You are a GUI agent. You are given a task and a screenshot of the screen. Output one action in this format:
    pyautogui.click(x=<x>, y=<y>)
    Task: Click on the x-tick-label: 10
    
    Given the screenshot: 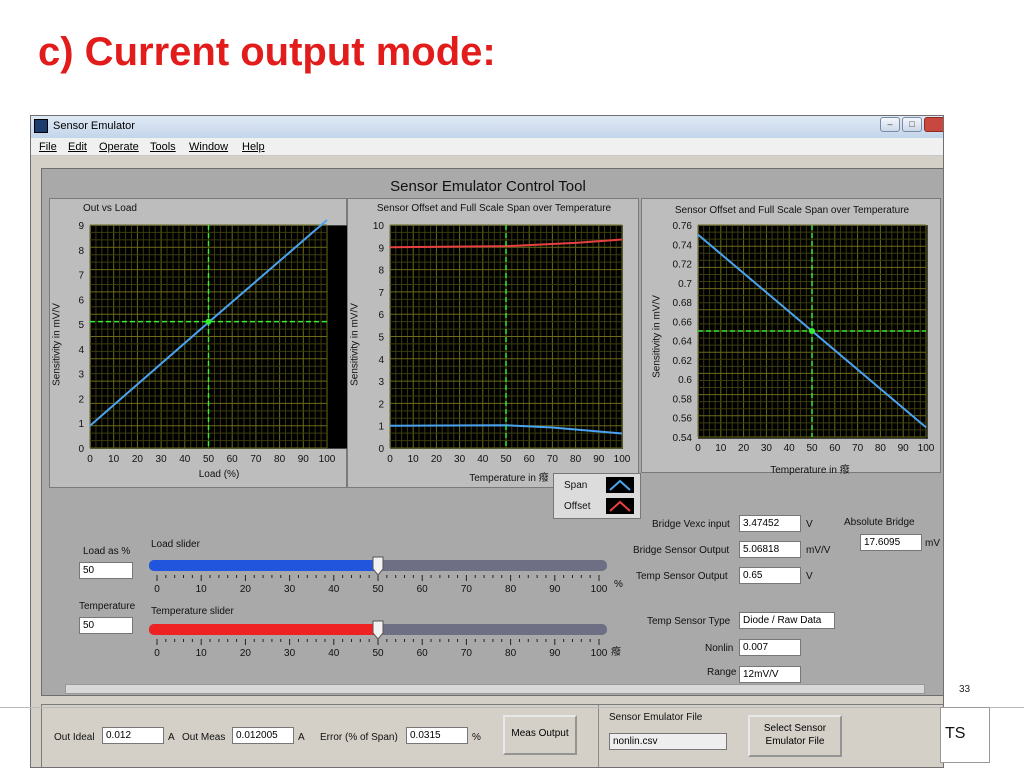 What is the action you would take?
    pyautogui.click(x=414, y=459)
    